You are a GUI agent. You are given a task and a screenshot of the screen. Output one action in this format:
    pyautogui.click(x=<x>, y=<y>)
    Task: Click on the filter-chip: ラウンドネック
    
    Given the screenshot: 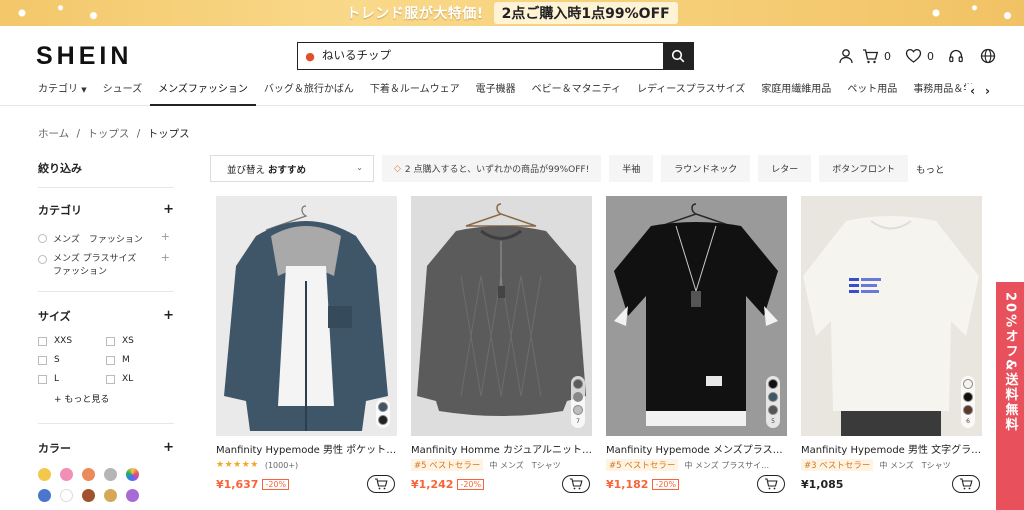 What is the action you would take?
    pyautogui.click(x=706, y=168)
    